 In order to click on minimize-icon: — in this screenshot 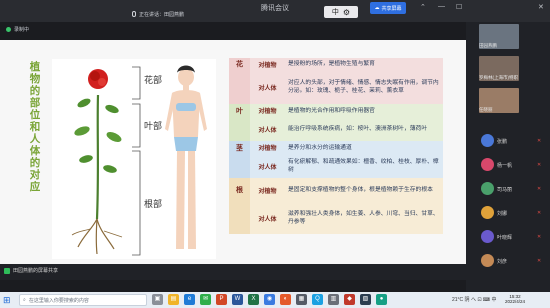, I will do `click(441, 6)`.